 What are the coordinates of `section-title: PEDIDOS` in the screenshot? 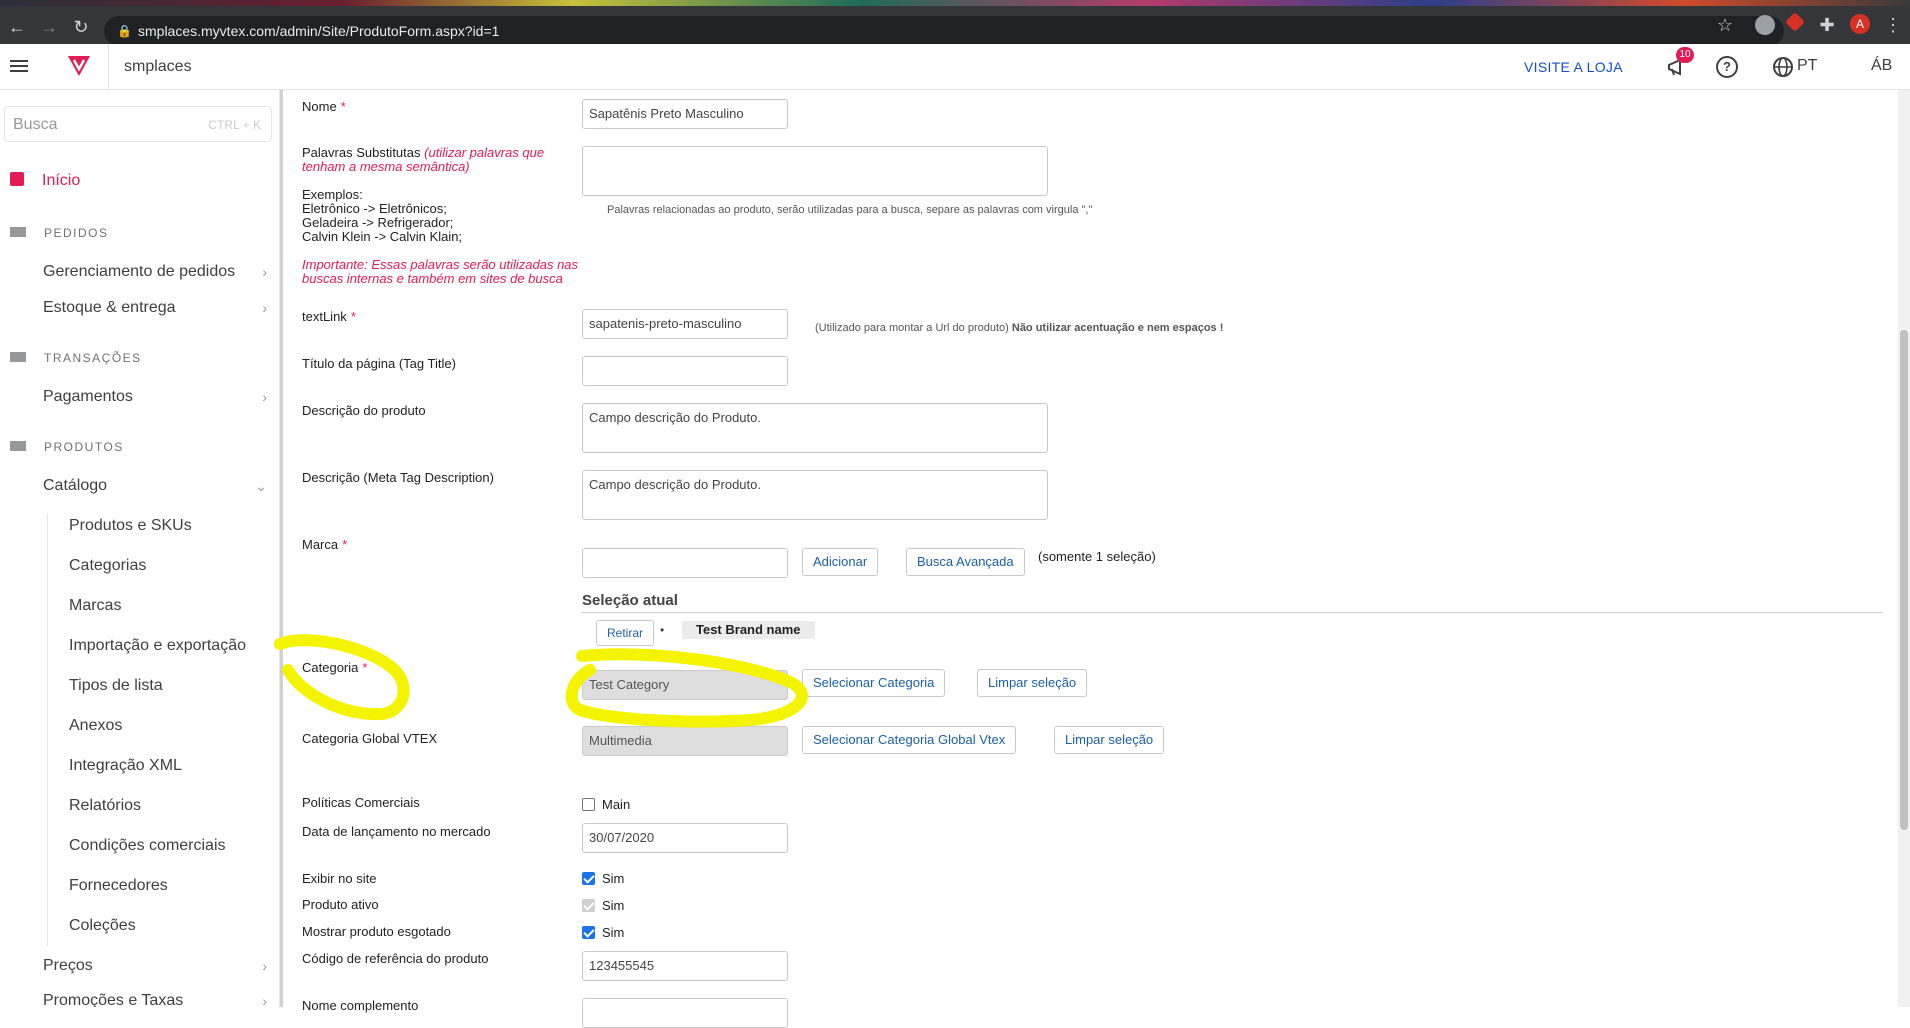 It's located at (76, 233).